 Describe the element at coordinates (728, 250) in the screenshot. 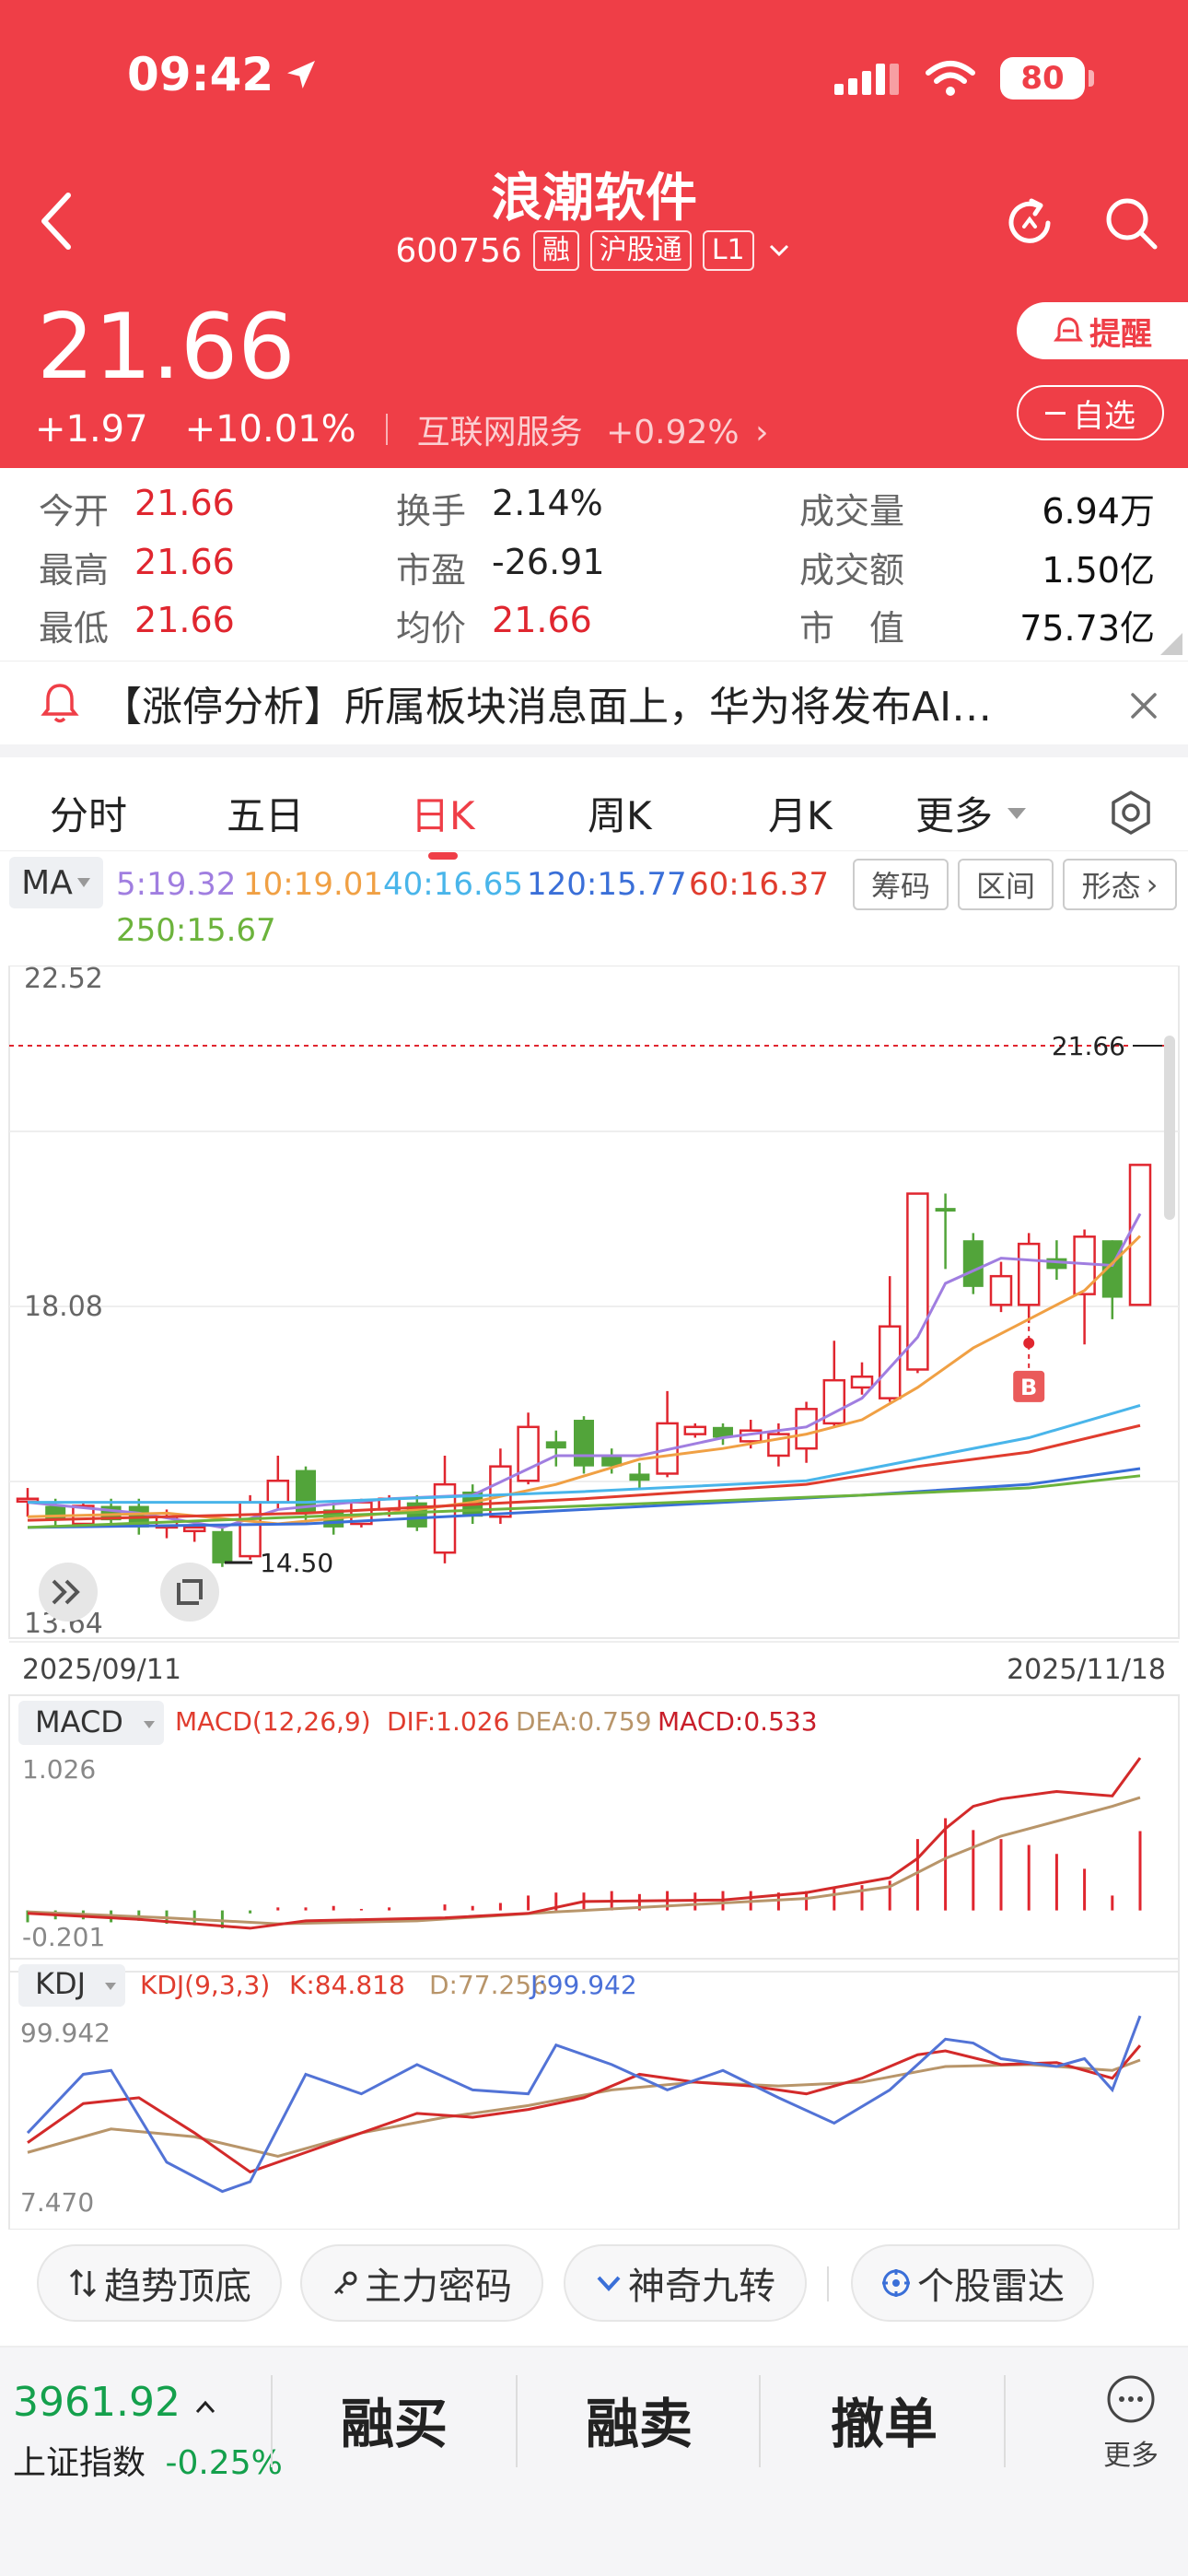

I see `level-tag: L1` at that location.